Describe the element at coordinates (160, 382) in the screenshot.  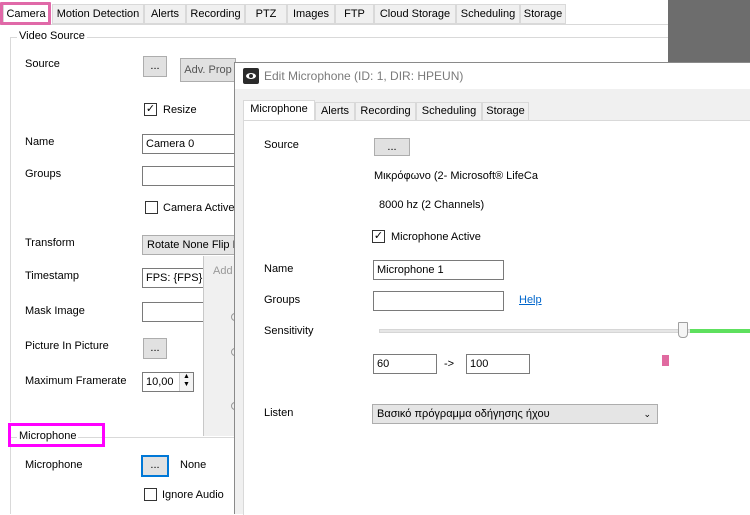
I see `framerate-value: 10,00` at that location.